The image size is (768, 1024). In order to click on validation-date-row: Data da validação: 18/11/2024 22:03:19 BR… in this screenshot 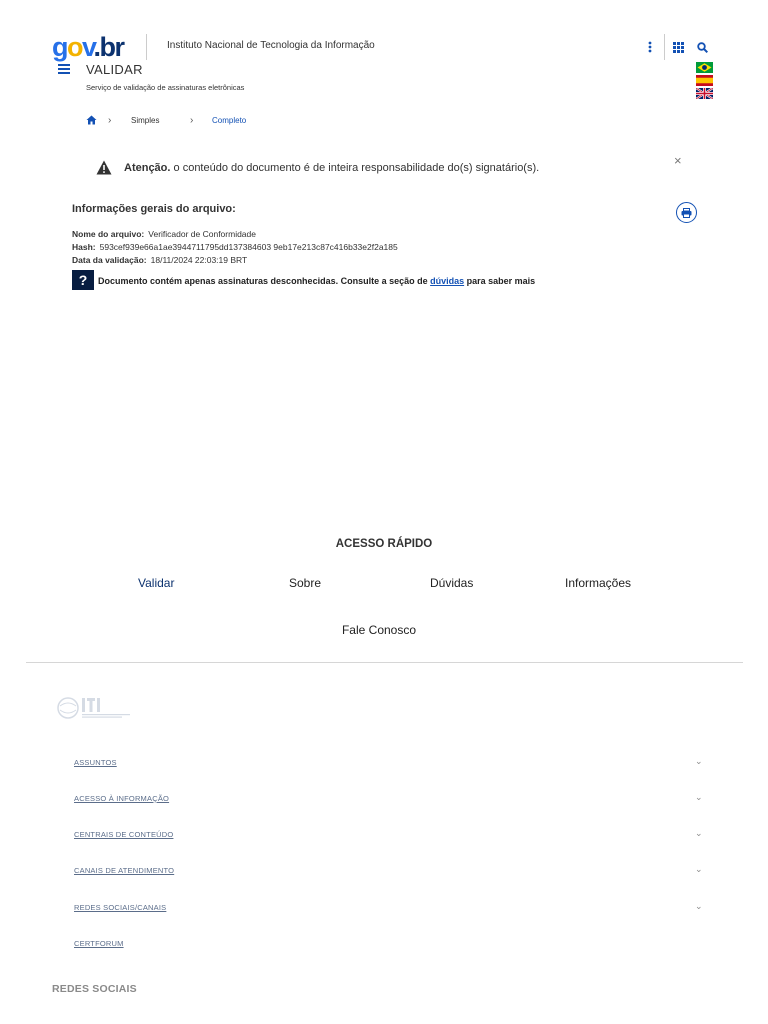, I will do `click(159, 260)`.